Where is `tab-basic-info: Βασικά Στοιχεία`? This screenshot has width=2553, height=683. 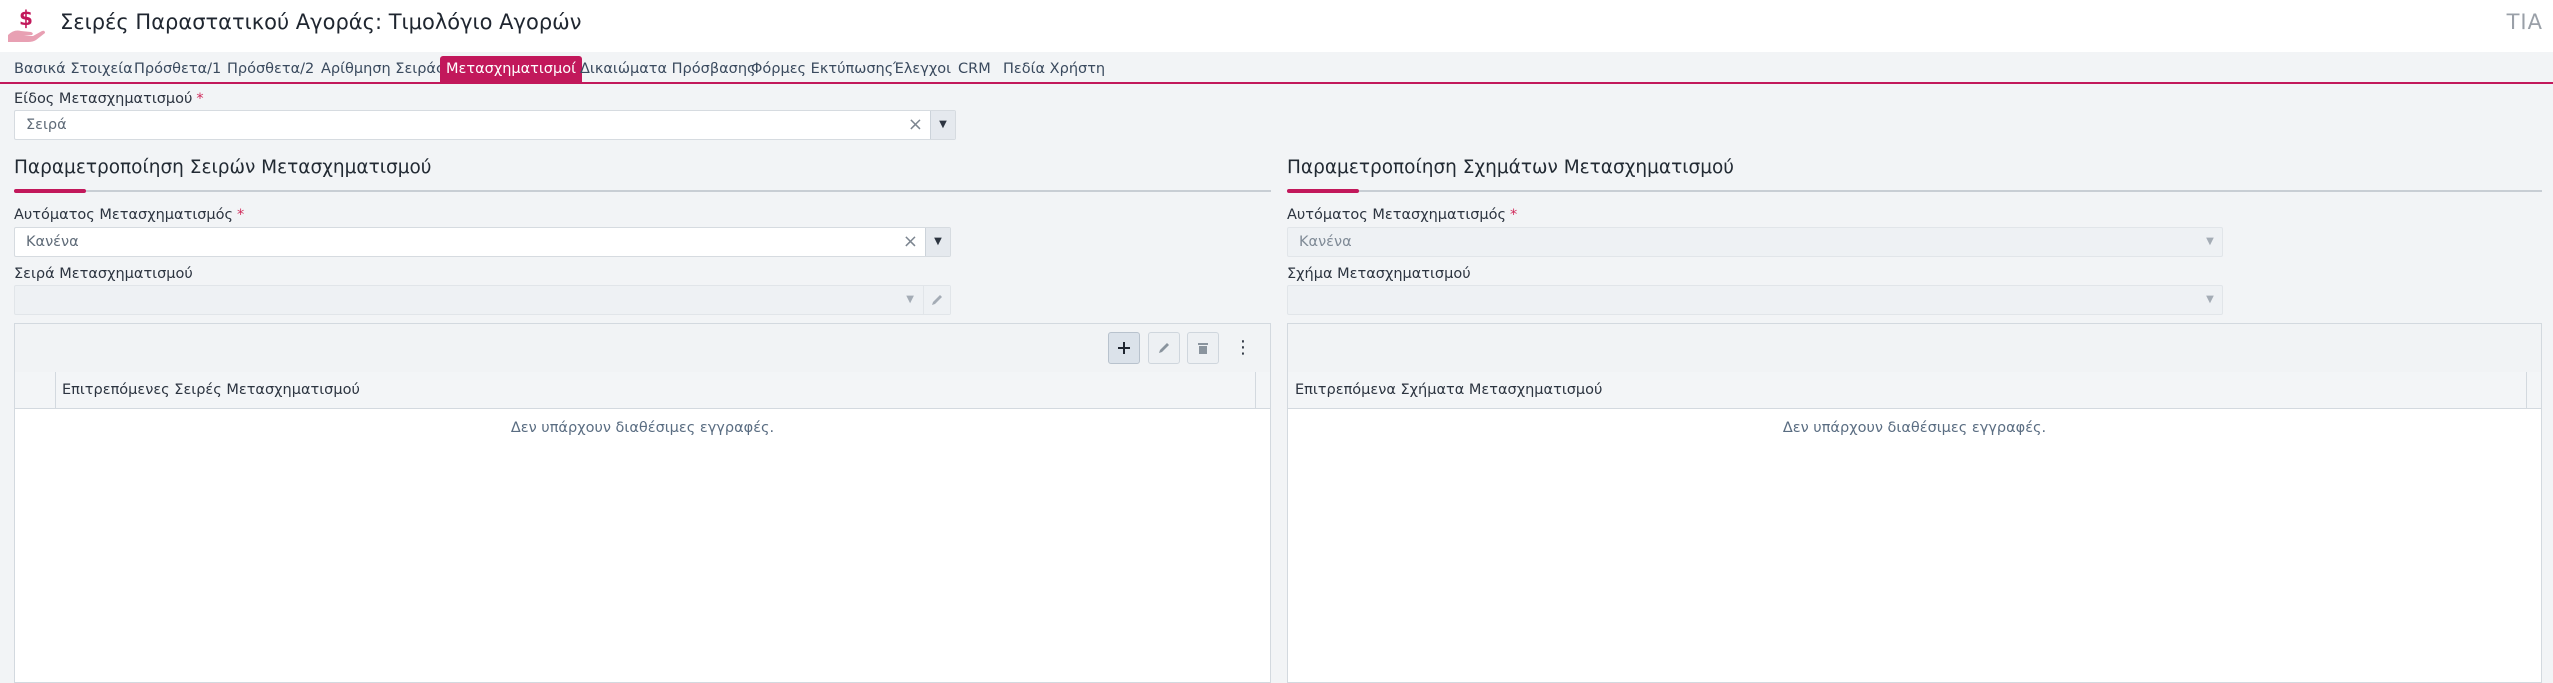 tab-basic-info: Βασικά Στοιχεία is located at coordinates (73, 69).